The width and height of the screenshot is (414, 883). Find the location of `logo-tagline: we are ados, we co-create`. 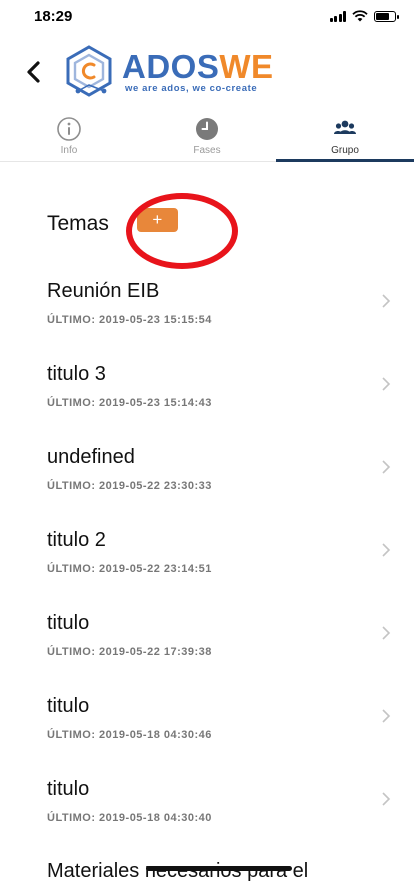

logo-tagline: we are ados, we co-create is located at coordinates (191, 88).